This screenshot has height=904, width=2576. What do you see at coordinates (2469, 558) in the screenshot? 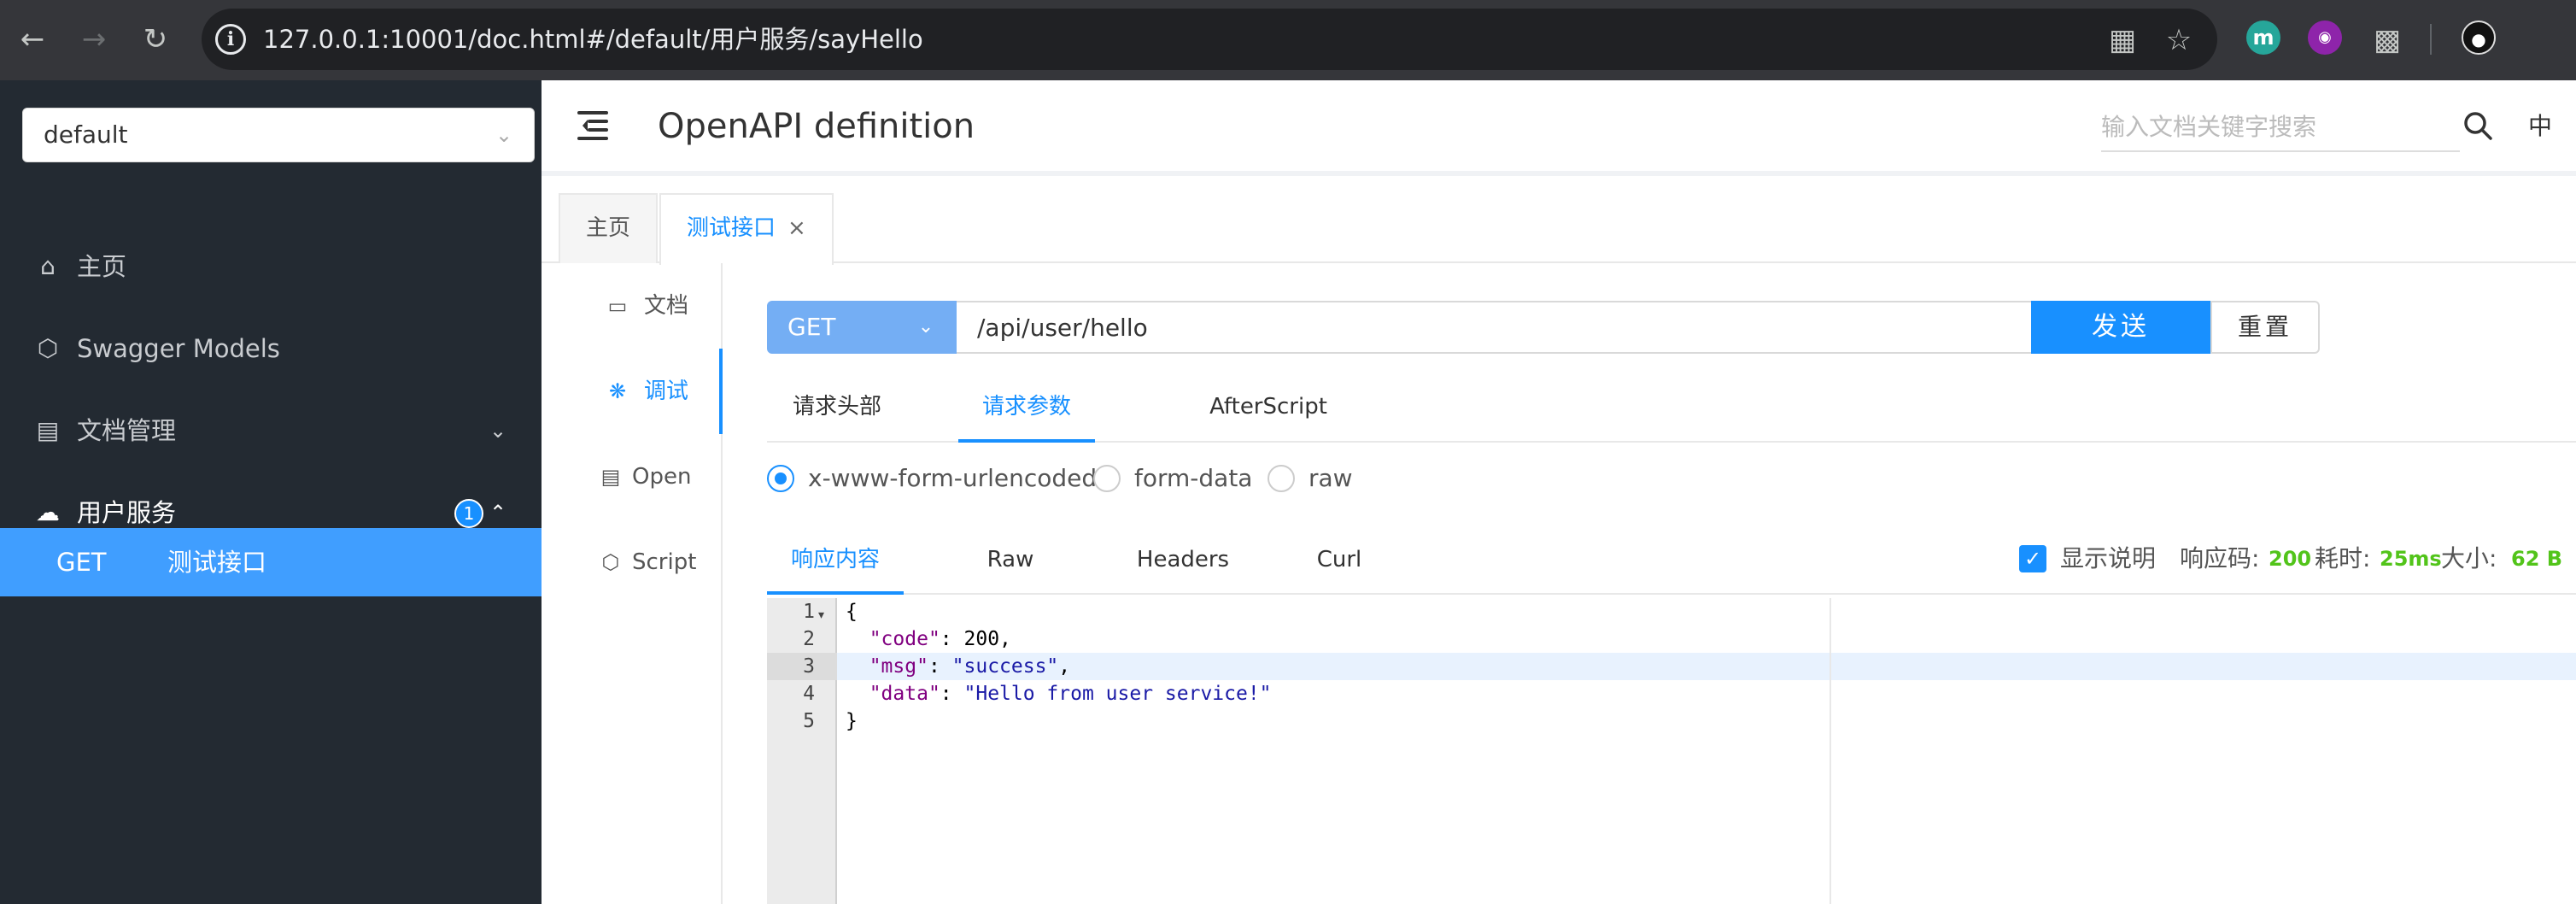
I see `response-size-label: 大小:` at bounding box center [2469, 558].